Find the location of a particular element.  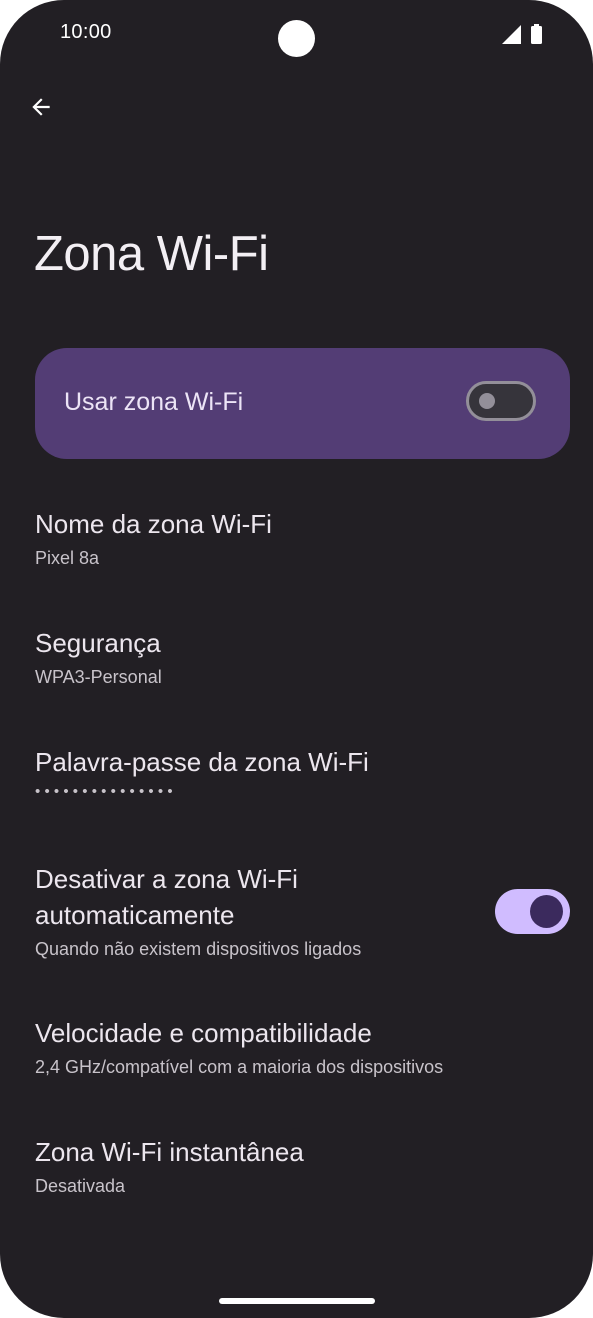

use-hotspot-toggle-card: Usar zona Wi-Fi is located at coordinates (302, 403).